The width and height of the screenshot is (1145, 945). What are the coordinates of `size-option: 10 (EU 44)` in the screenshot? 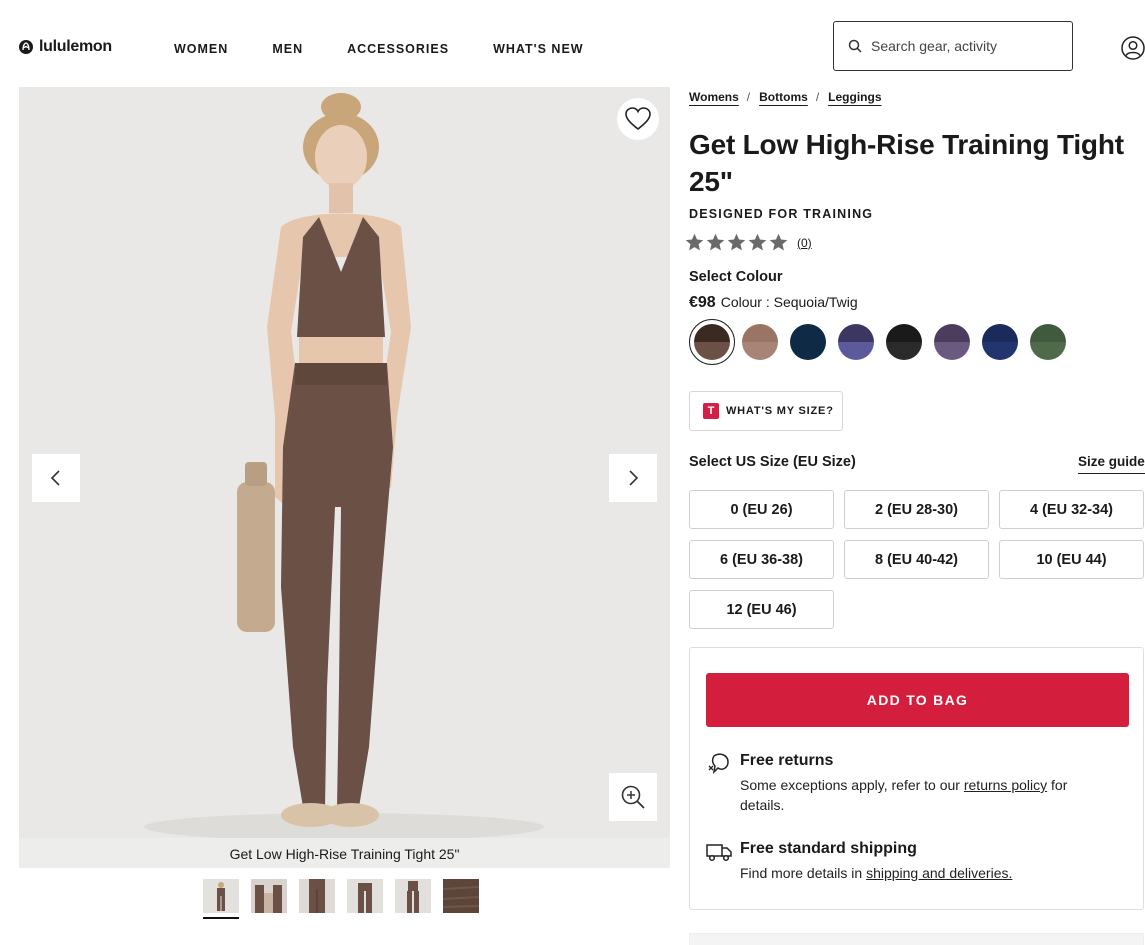 It's located at (1071, 559).